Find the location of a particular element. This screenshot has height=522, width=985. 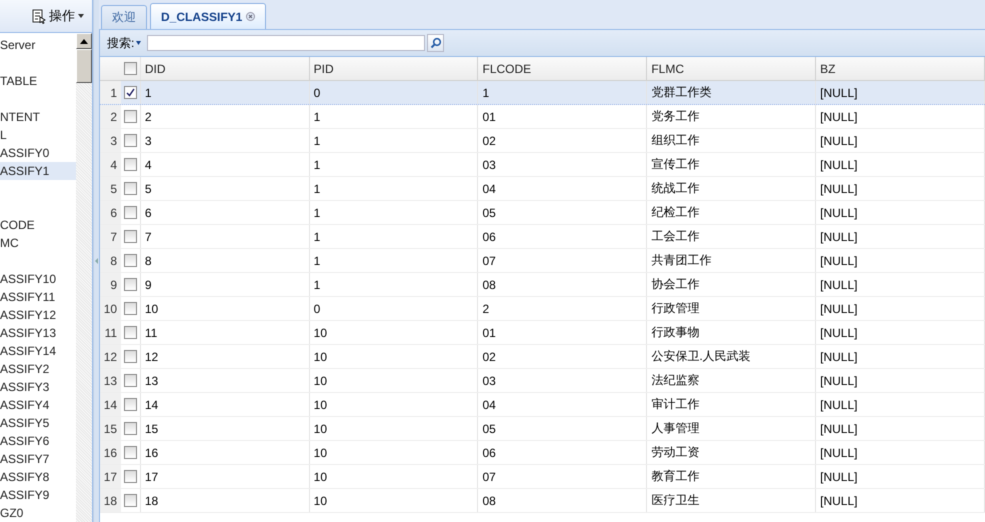

table-list-item: TABLE is located at coordinates (38, 81).